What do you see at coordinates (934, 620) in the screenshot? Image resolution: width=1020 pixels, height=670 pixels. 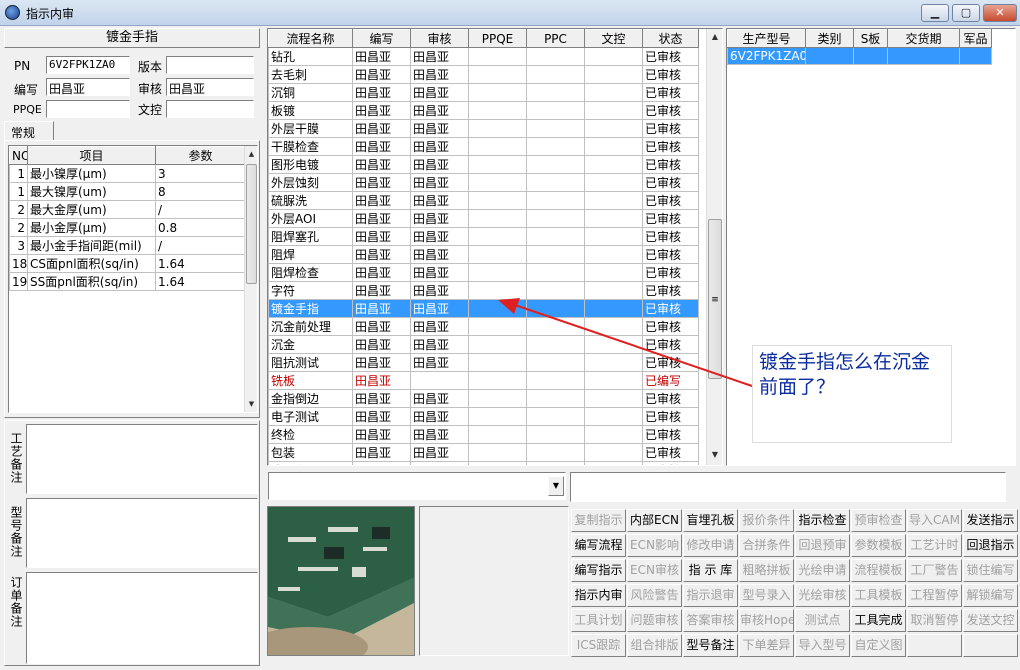 I see `cmd-button: 取消暂停` at bounding box center [934, 620].